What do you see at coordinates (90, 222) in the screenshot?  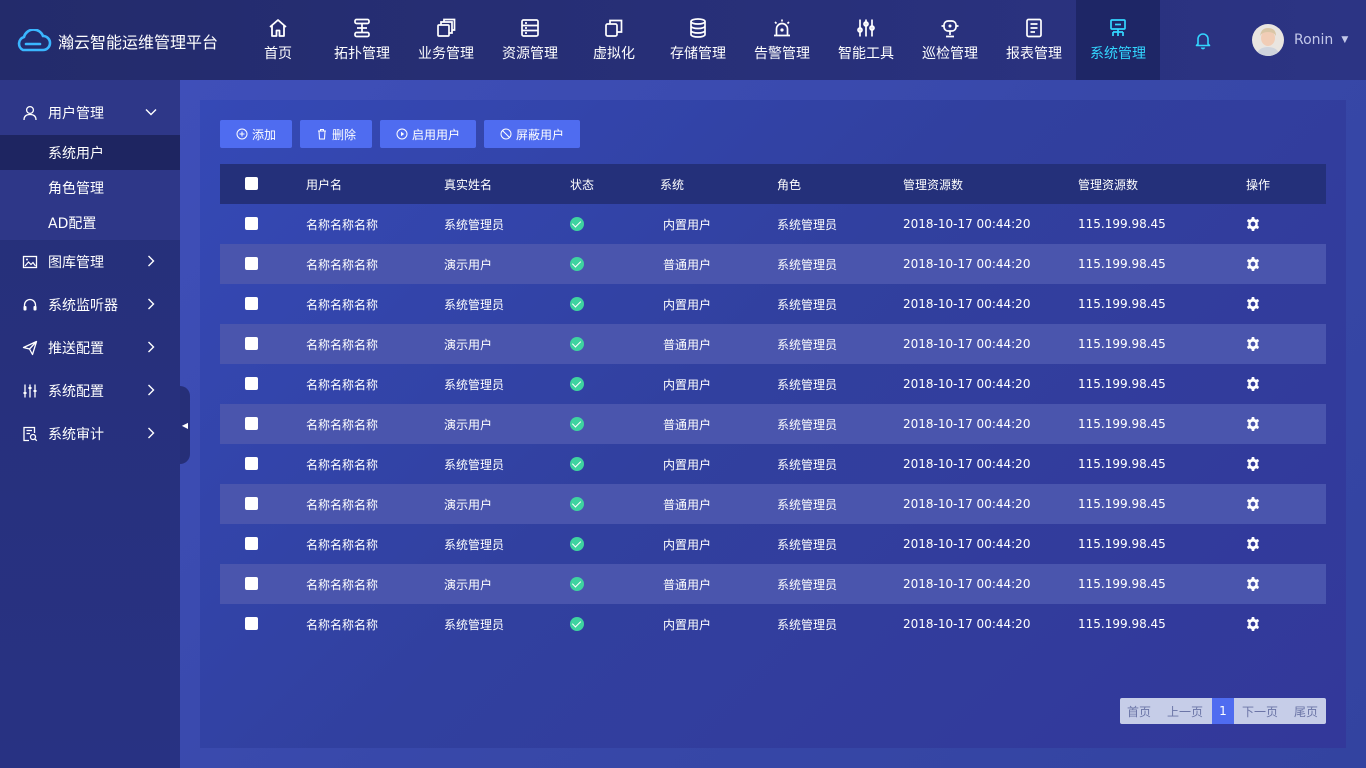 I see `sidebar-item-ad-config: AD配置` at bounding box center [90, 222].